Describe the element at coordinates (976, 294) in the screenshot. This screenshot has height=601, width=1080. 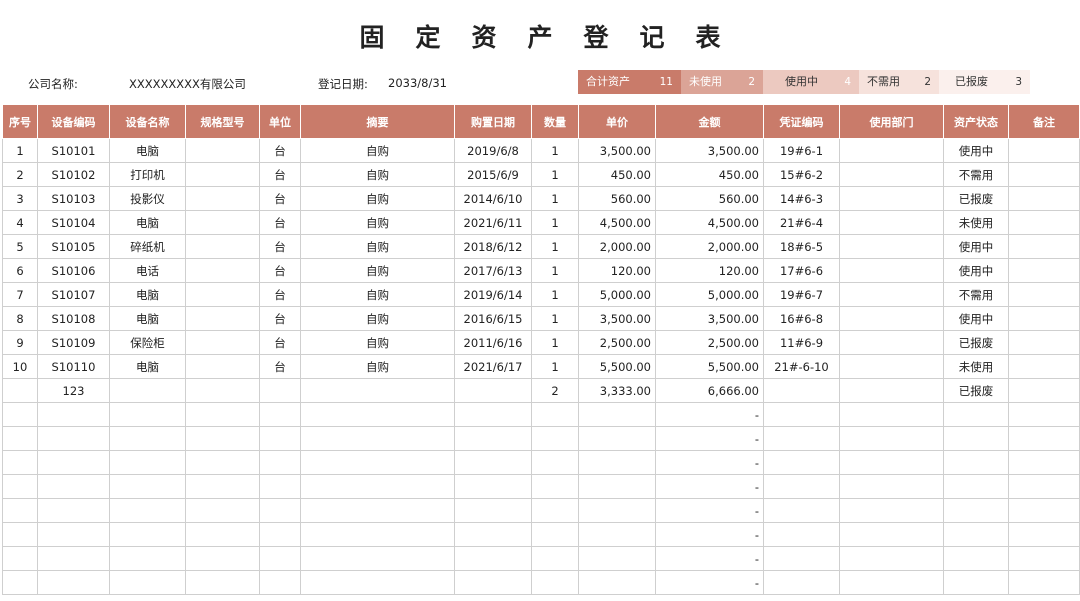
I see `table-cell: 不需用` at that location.